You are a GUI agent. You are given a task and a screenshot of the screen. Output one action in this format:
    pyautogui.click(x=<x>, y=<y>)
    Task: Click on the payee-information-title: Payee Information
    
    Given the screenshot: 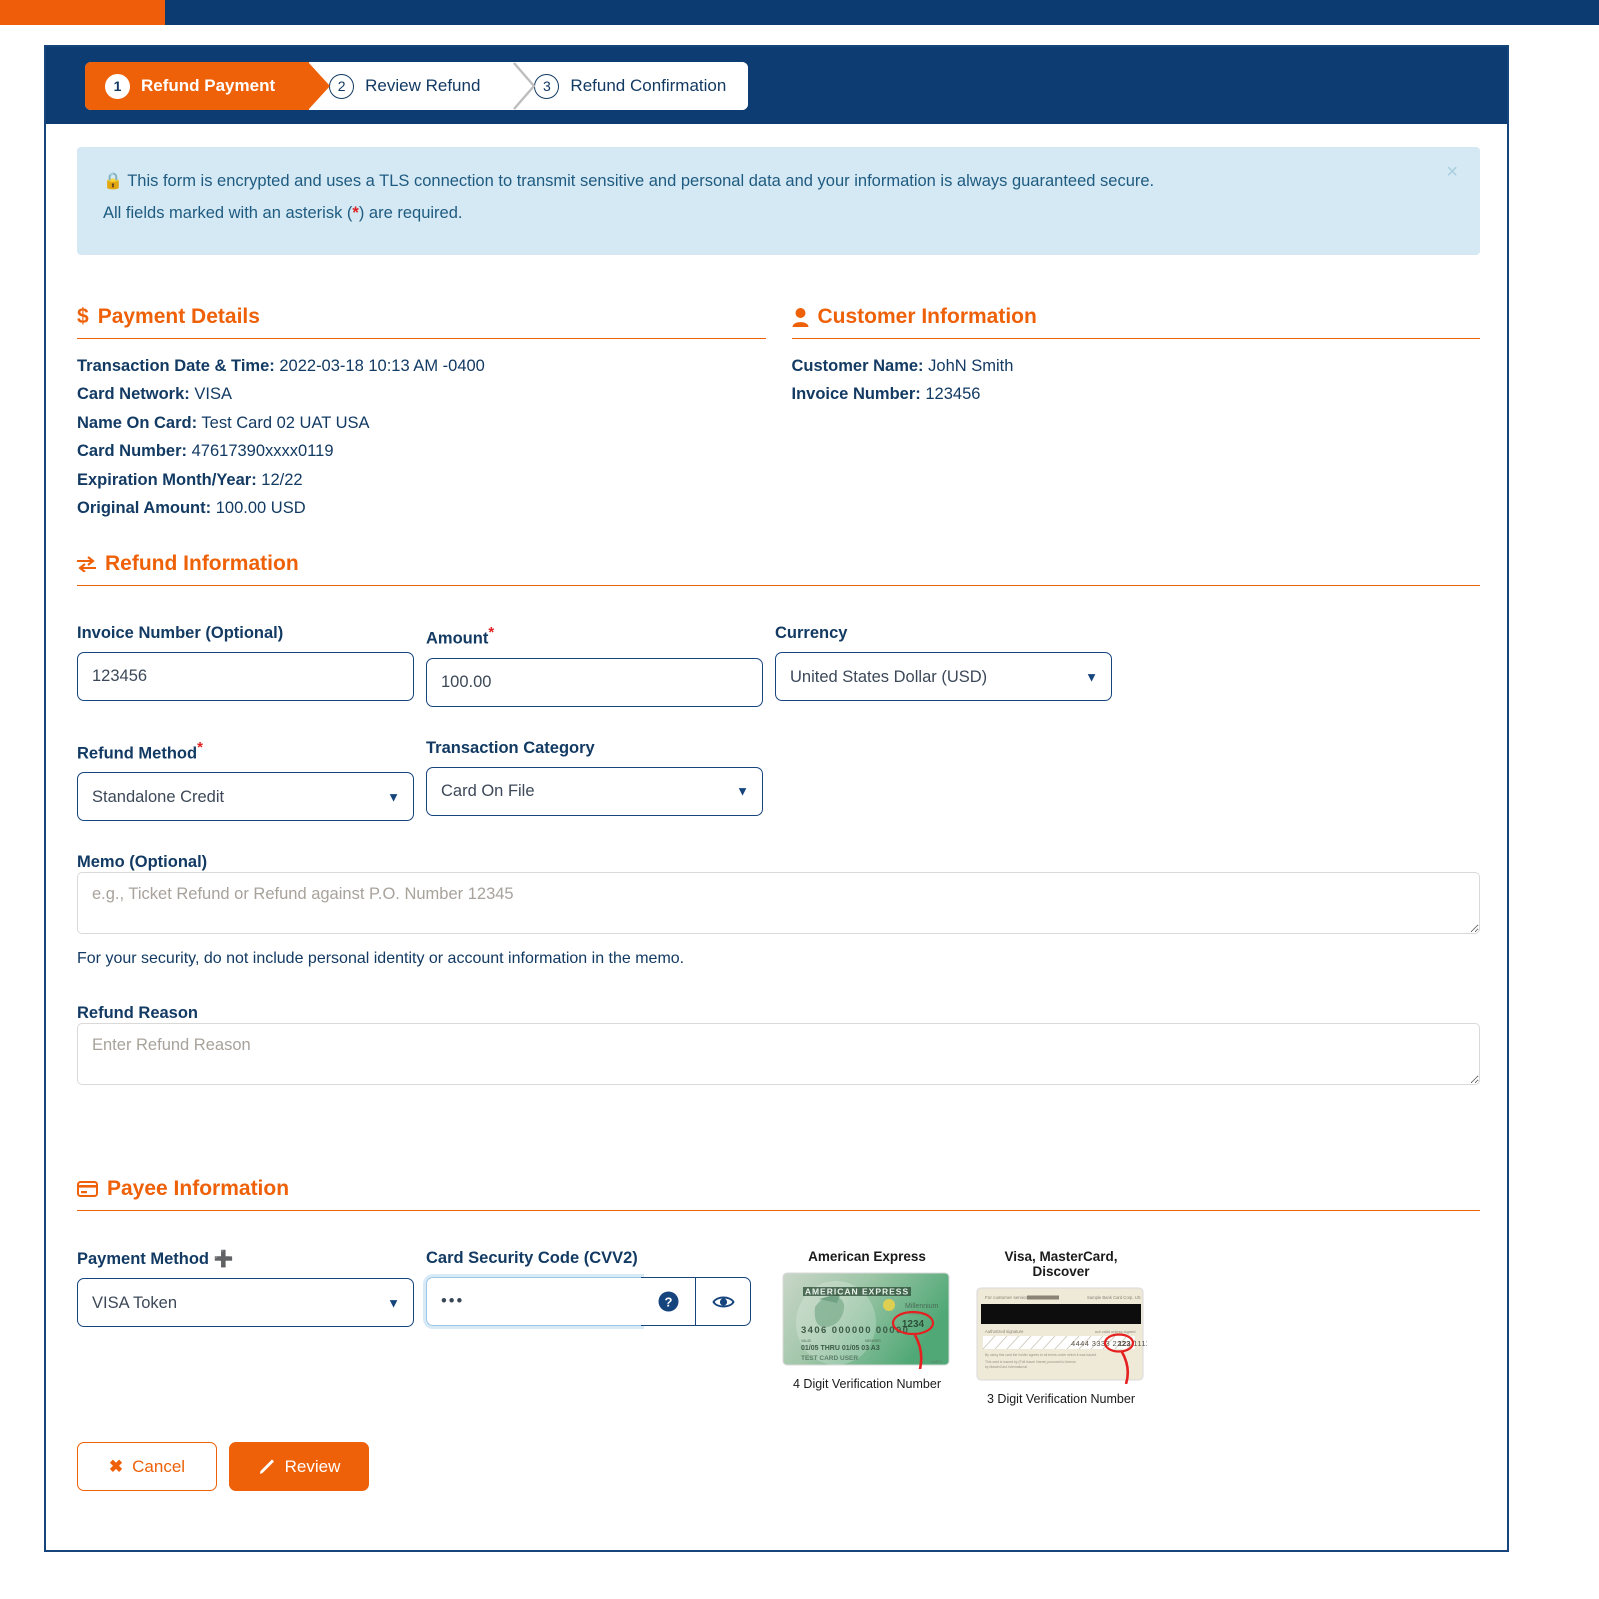 What is the action you would take?
    pyautogui.click(x=198, y=1188)
    